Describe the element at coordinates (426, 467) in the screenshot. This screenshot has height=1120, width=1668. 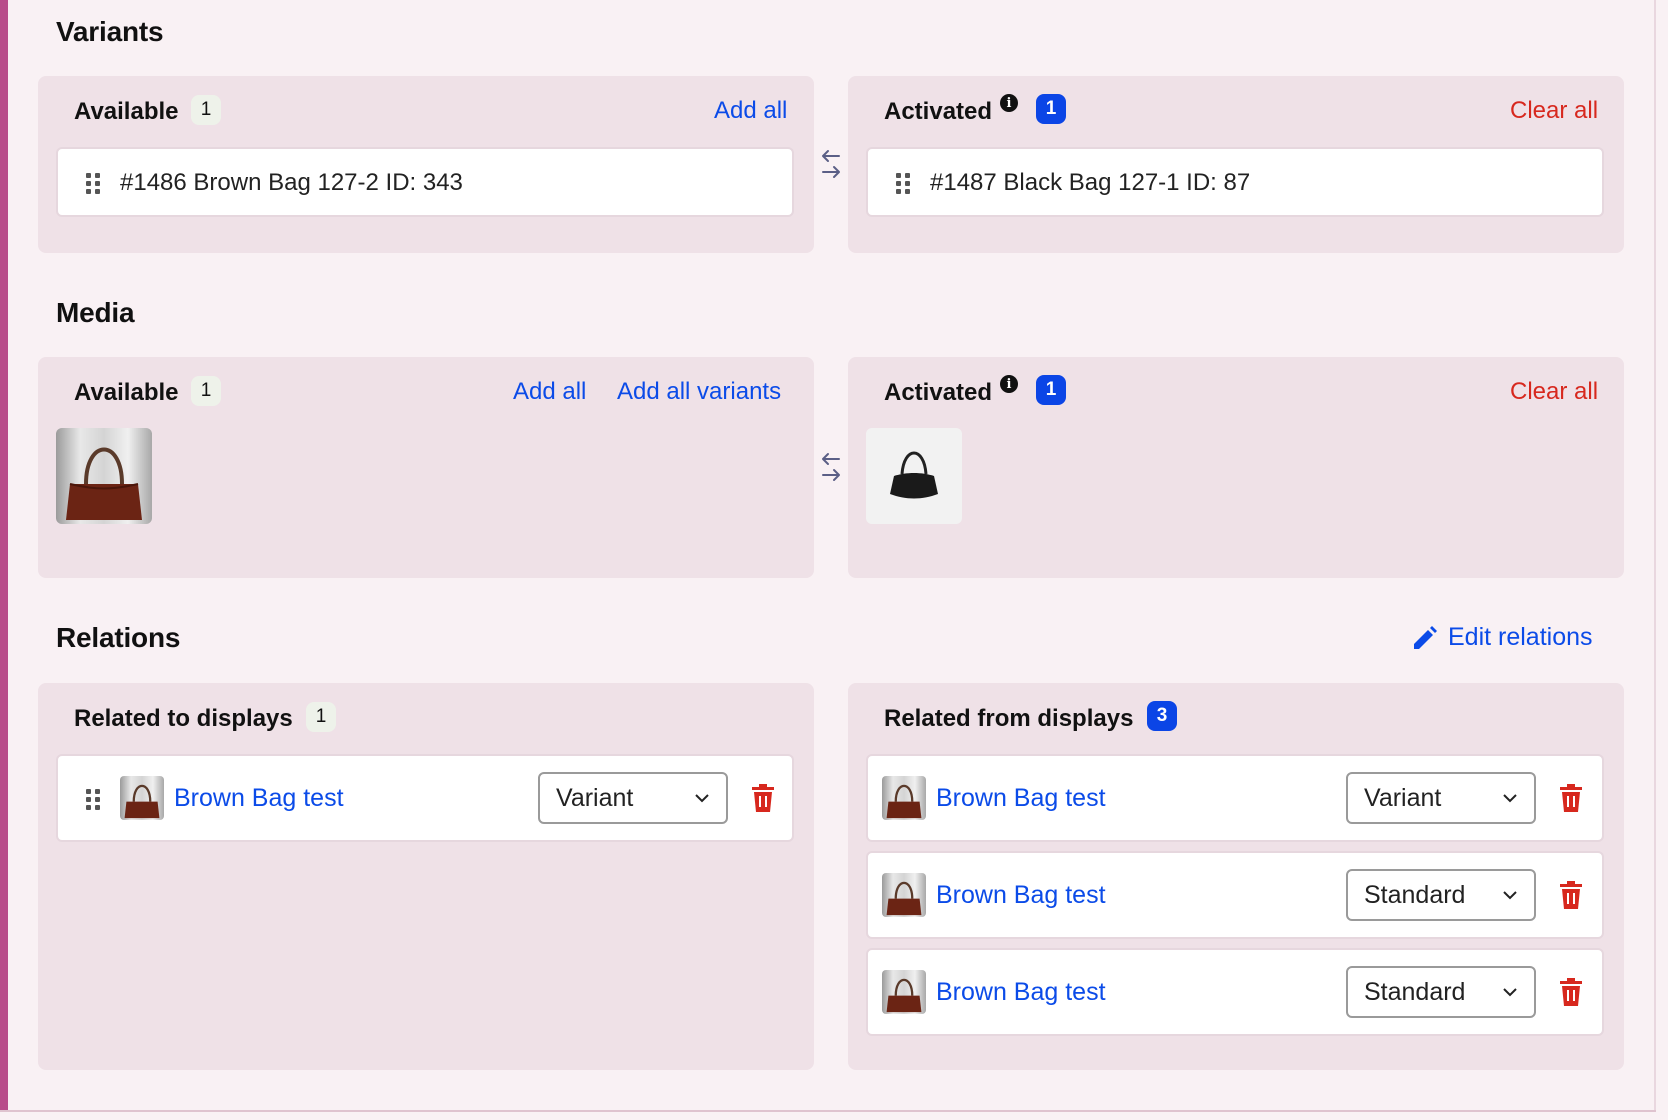
I see `media-available-panel: Available 1 Add all Add all variants` at that location.